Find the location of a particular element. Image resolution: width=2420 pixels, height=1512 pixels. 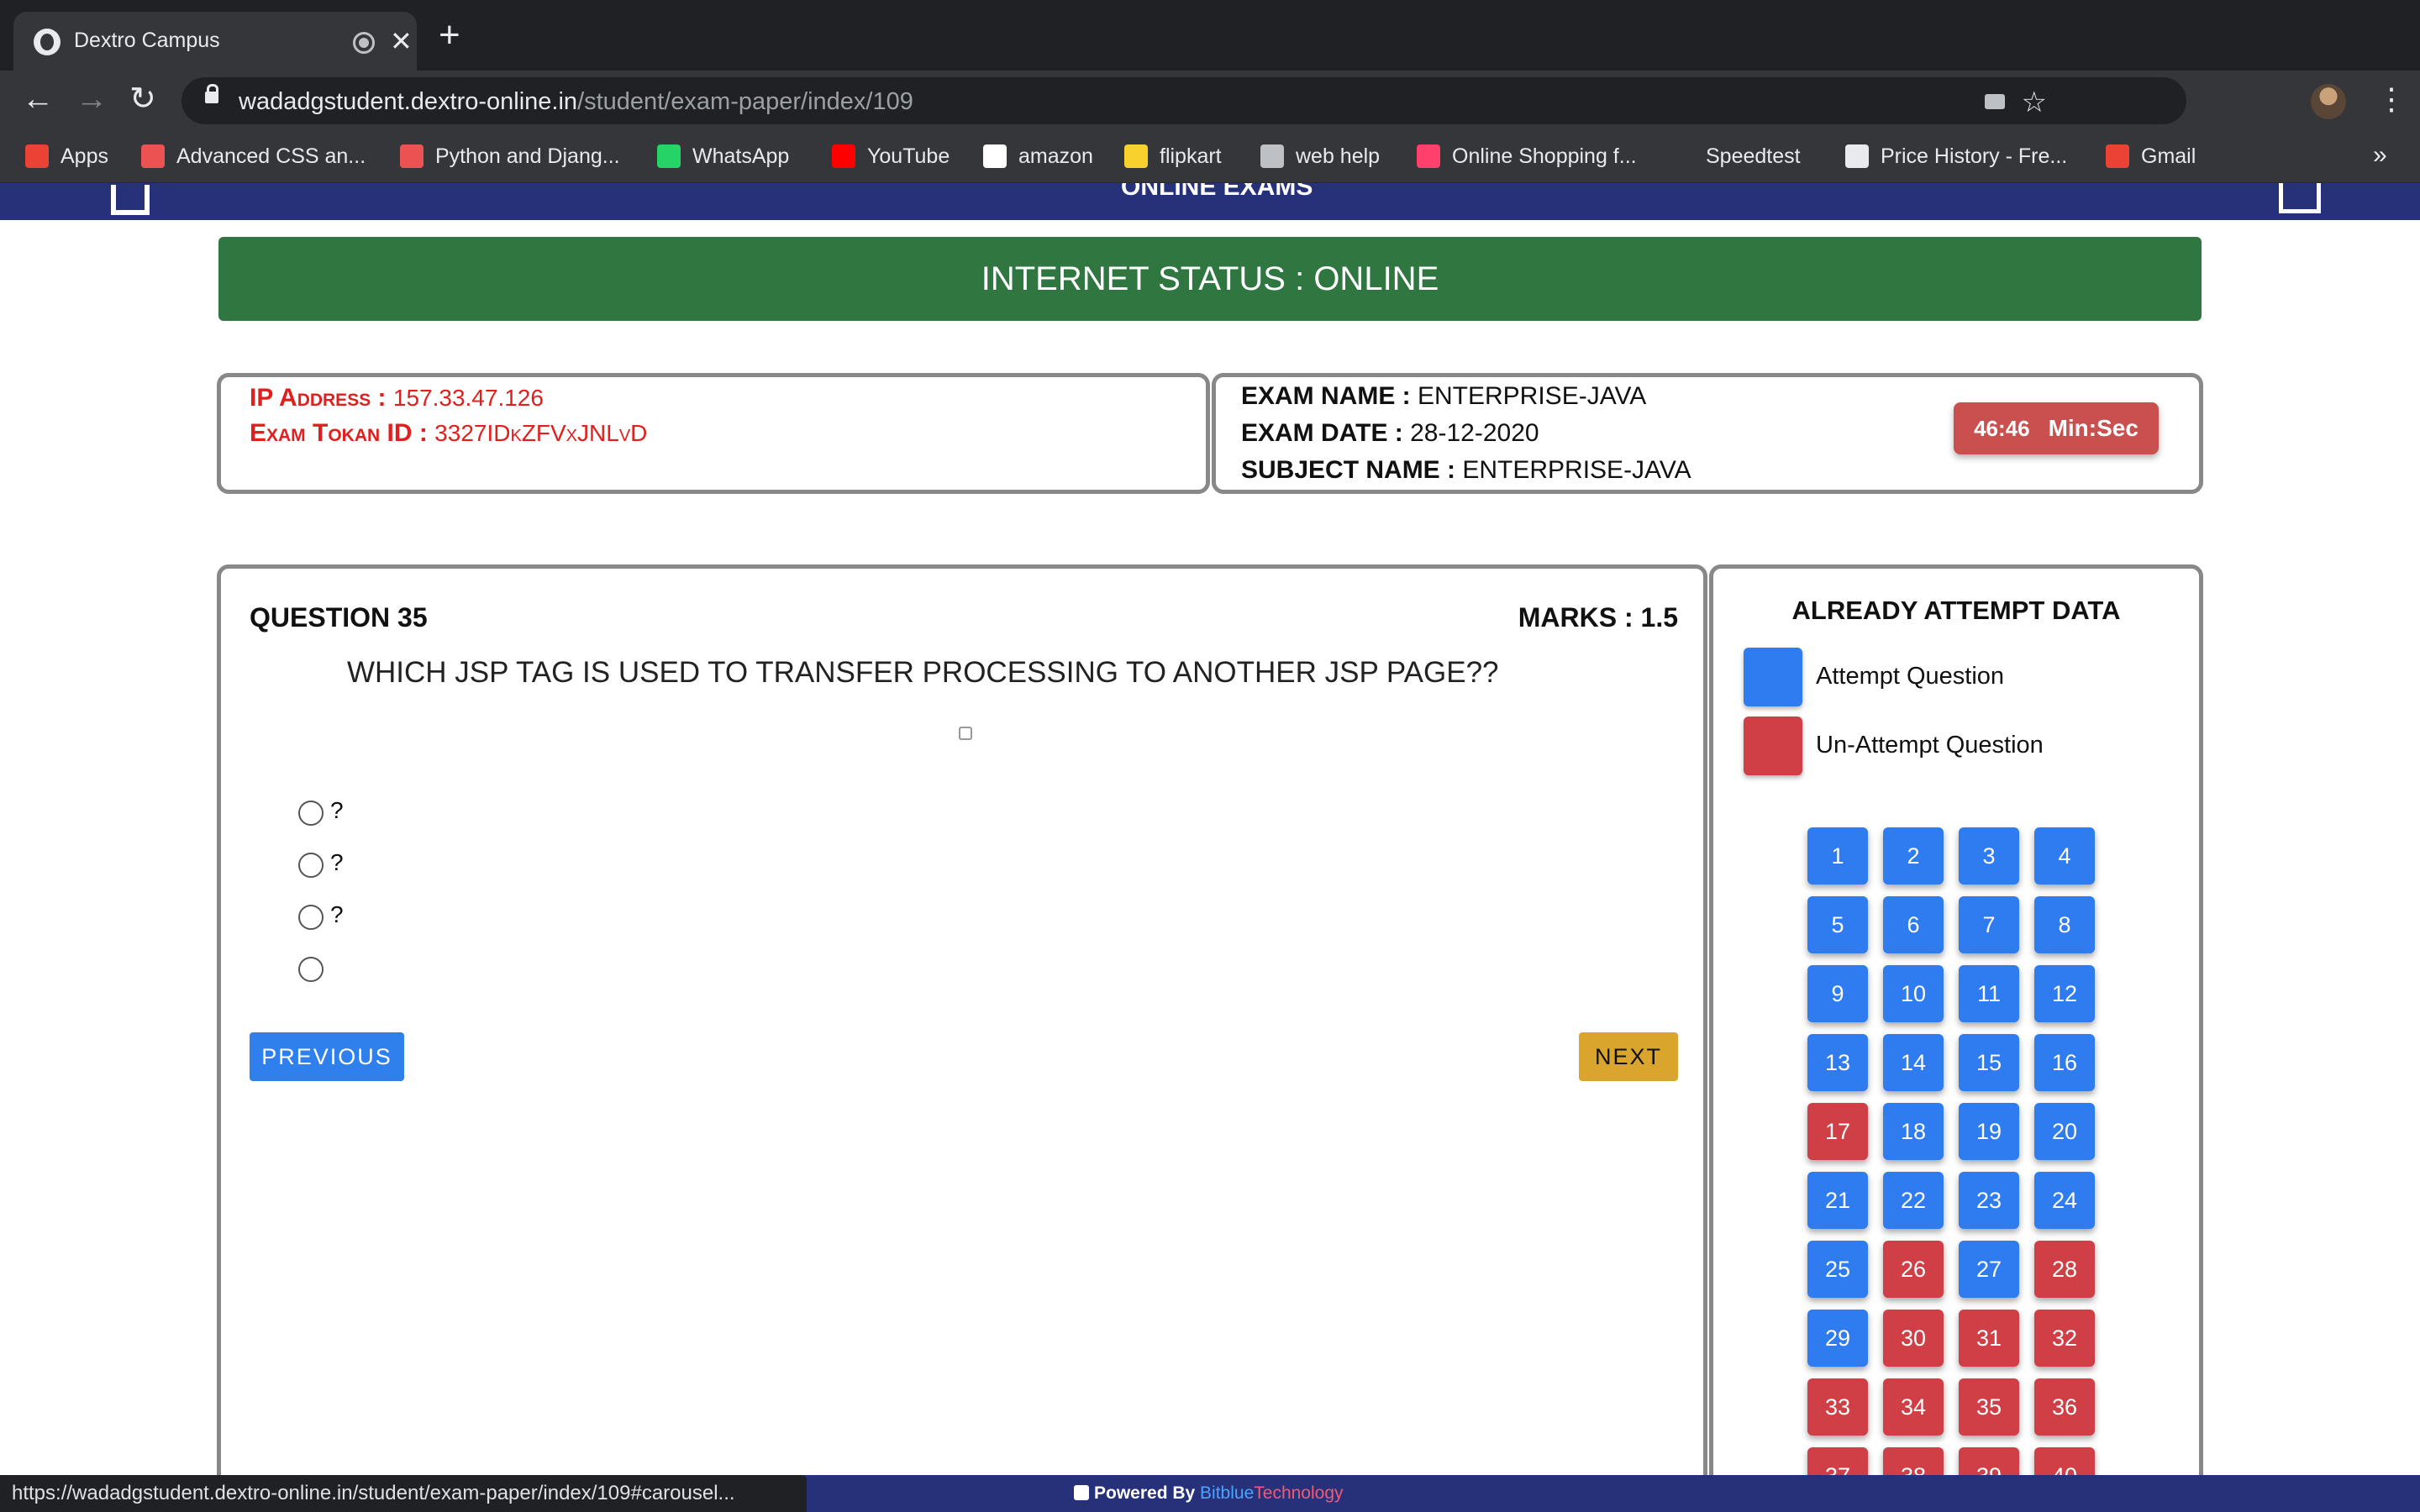

back-arrow-icon: ← is located at coordinates (38, 99).